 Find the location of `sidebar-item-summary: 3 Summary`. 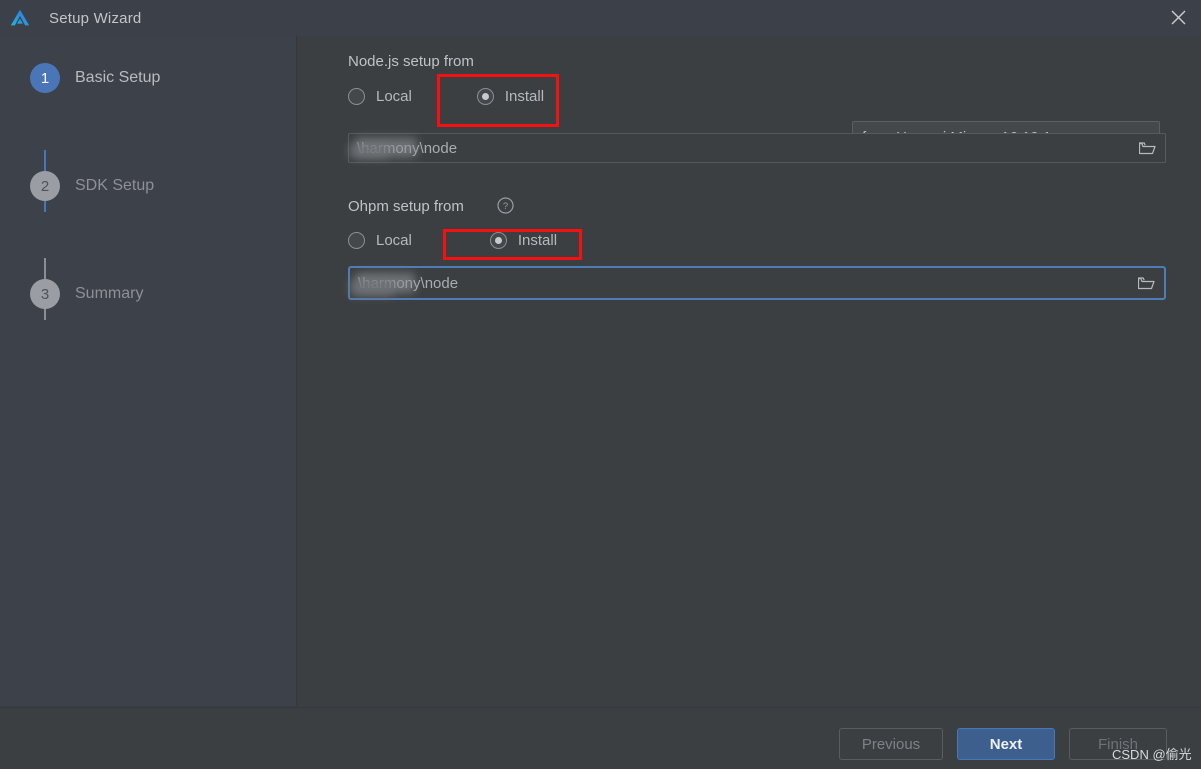

sidebar-item-summary: 3 Summary is located at coordinates (163, 294).